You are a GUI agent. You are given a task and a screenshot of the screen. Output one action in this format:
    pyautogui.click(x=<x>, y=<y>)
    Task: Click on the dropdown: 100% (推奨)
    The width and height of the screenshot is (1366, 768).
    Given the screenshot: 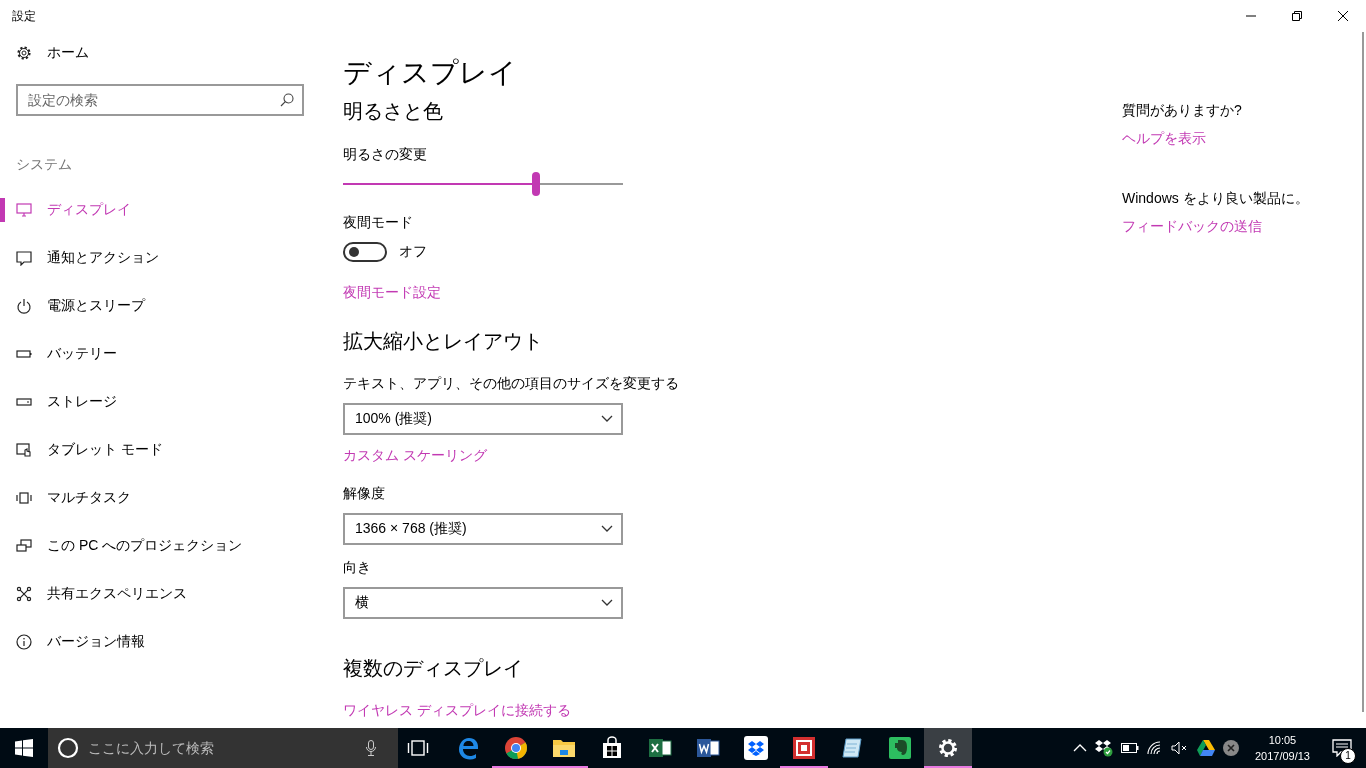 What is the action you would take?
    pyautogui.click(x=483, y=419)
    